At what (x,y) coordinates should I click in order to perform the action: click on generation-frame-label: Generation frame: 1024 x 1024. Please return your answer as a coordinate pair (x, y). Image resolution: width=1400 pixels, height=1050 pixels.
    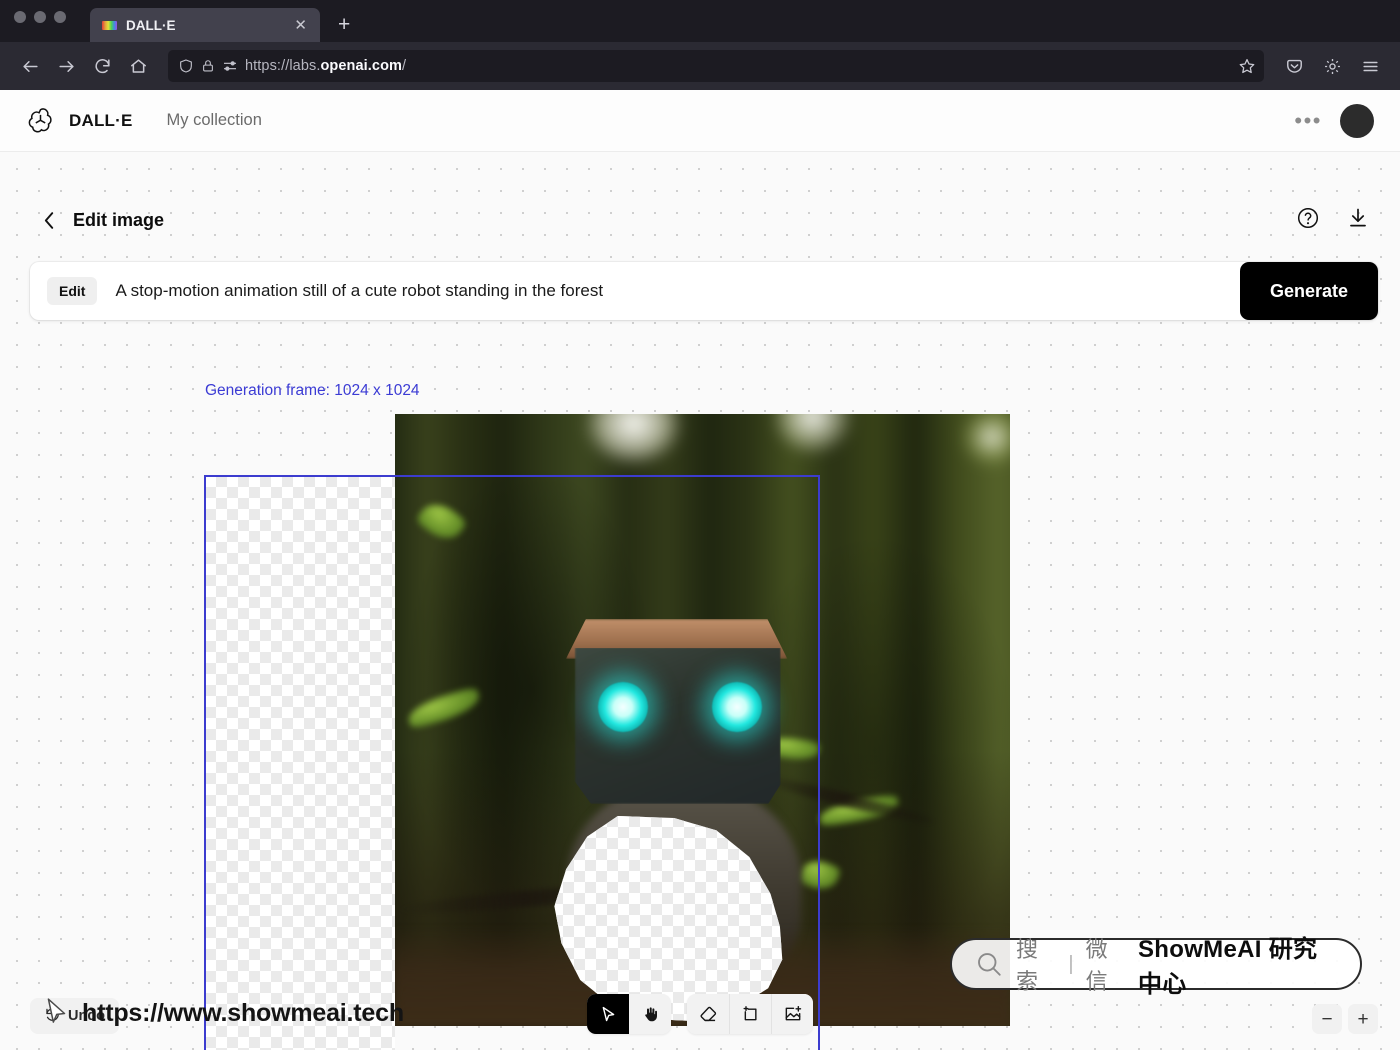
    Looking at the image, I should click on (312, 390).